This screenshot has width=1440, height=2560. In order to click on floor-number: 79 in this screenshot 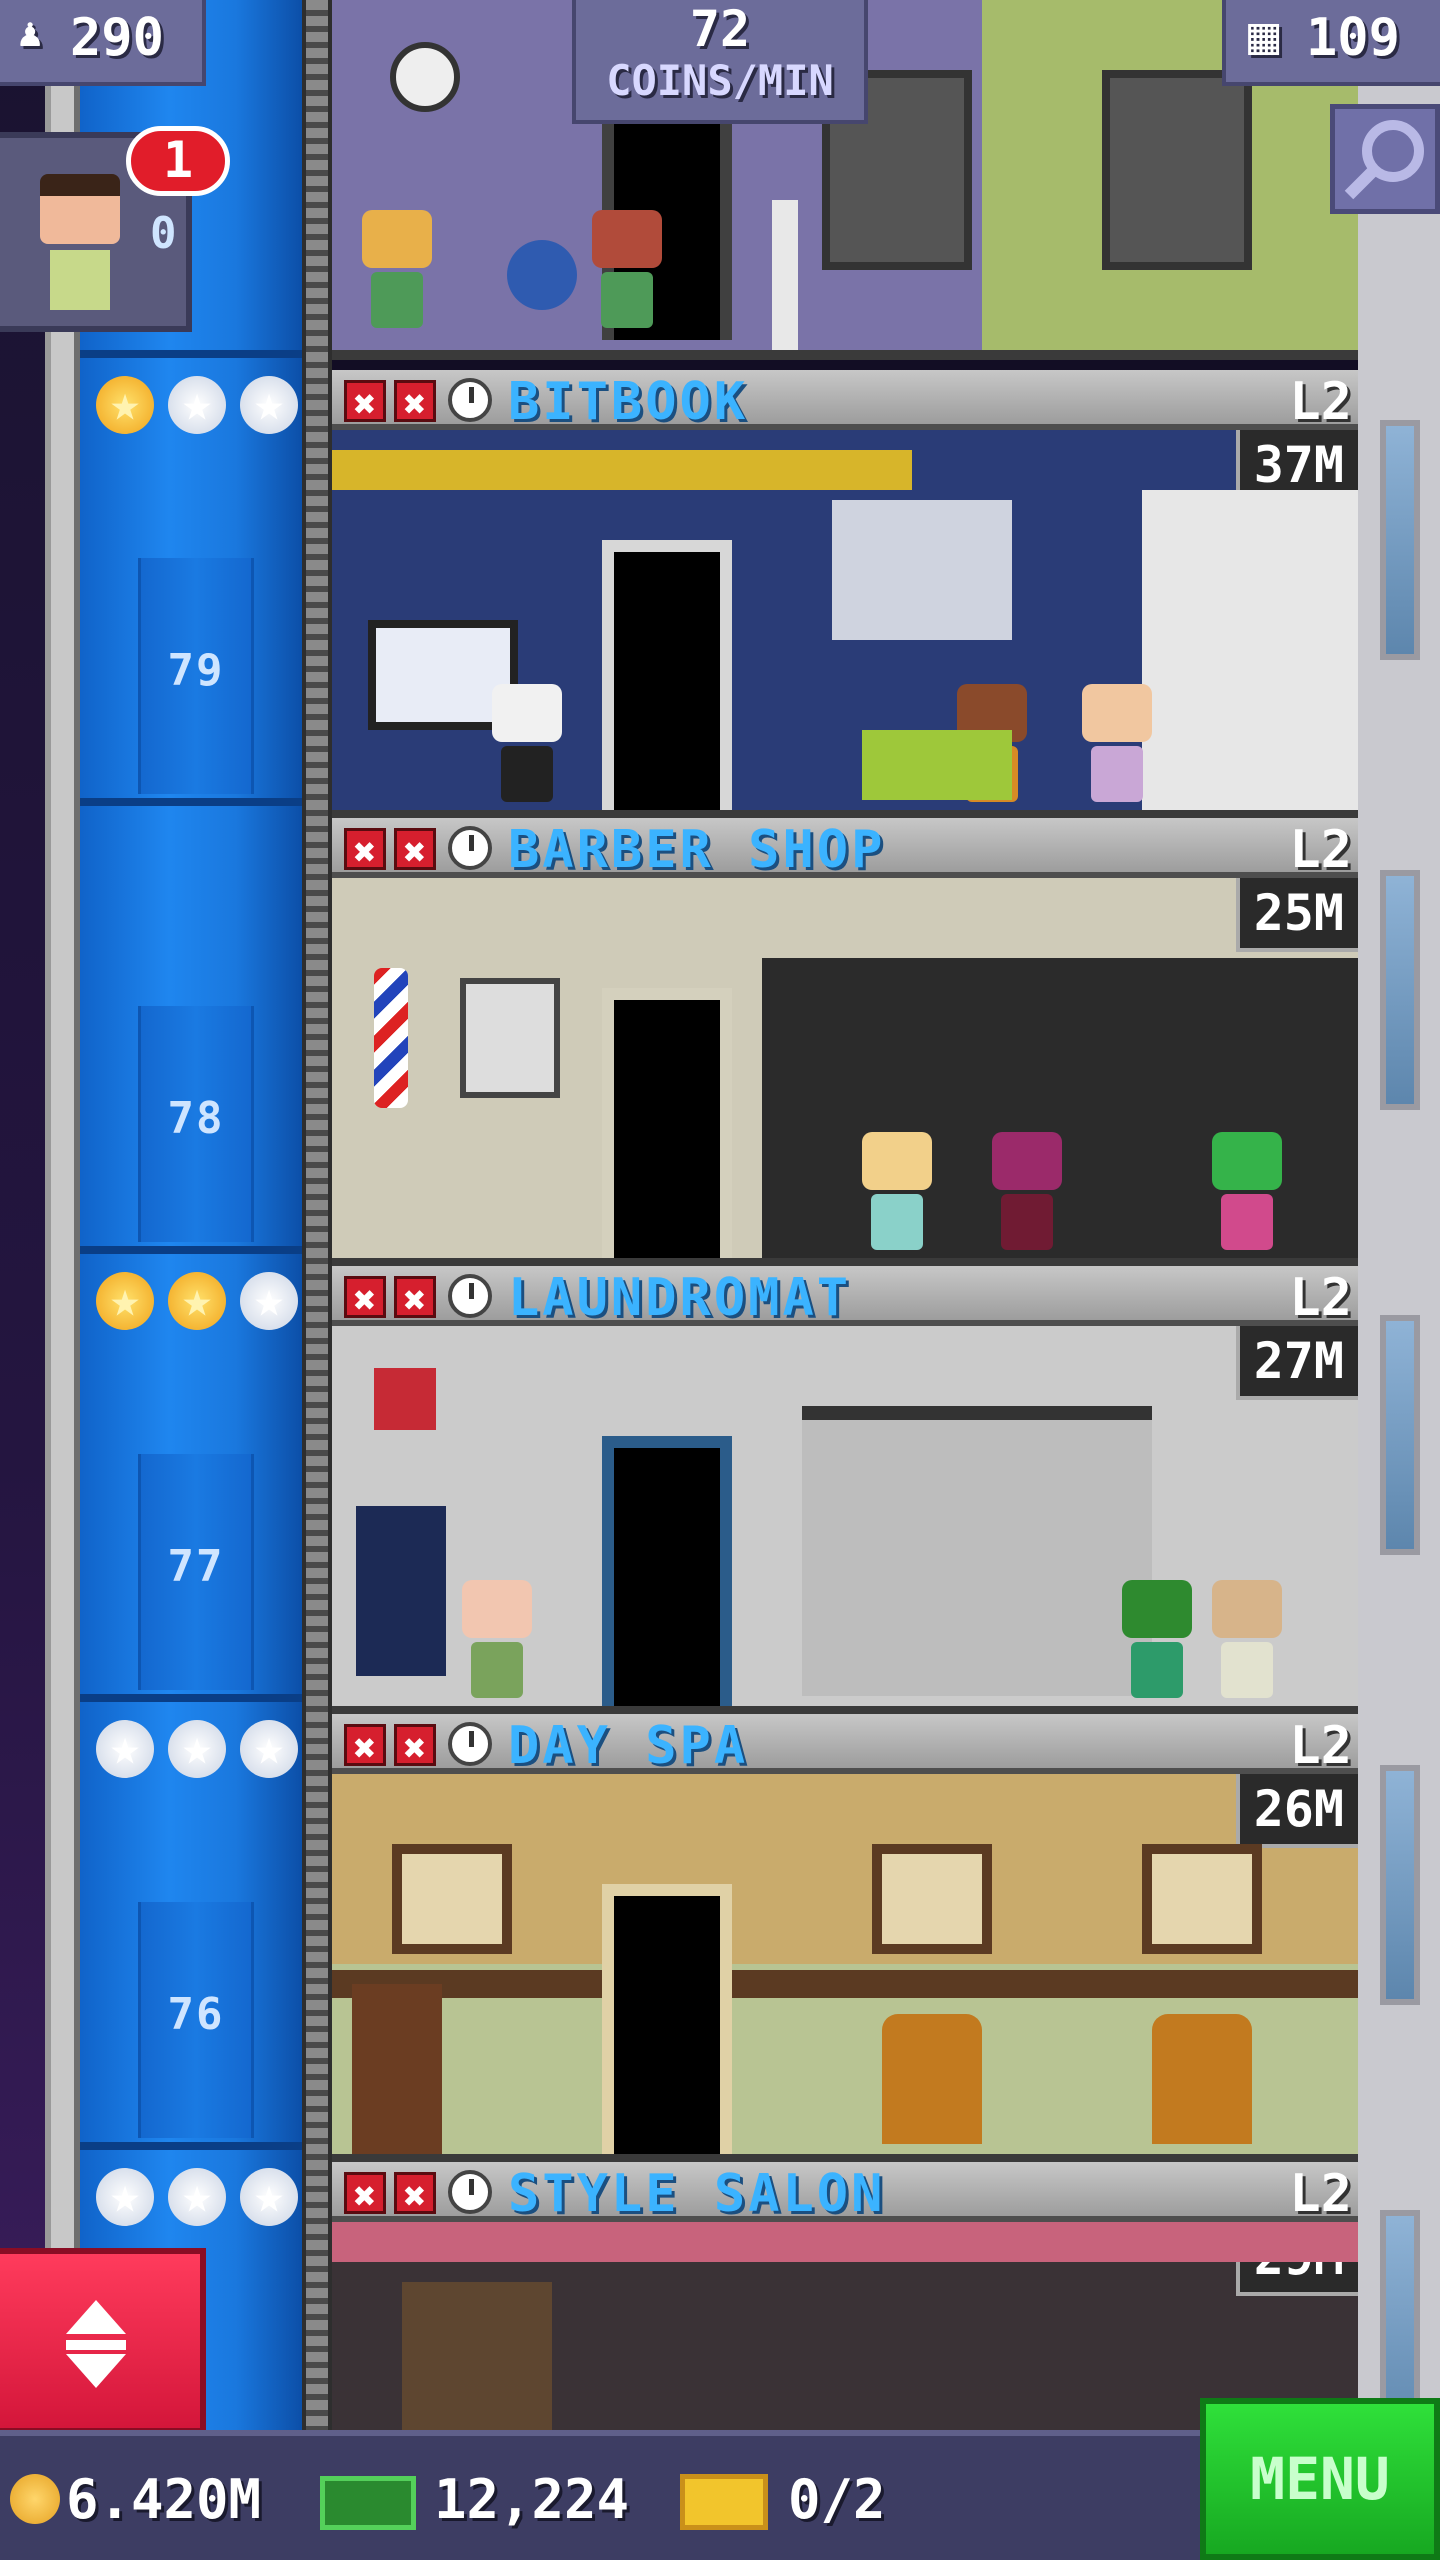, I will do `click(196, 670)`.